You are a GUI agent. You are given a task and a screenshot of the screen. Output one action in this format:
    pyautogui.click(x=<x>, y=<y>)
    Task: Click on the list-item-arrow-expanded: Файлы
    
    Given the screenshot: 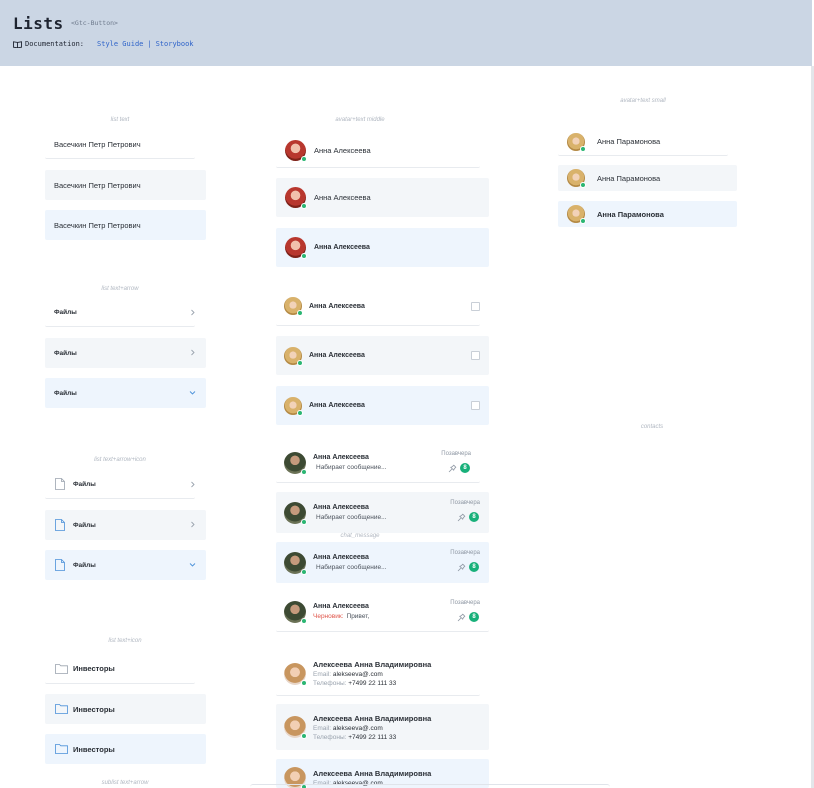 What is the action you would take?
    pyautogui.click(x=125, y=393)
    